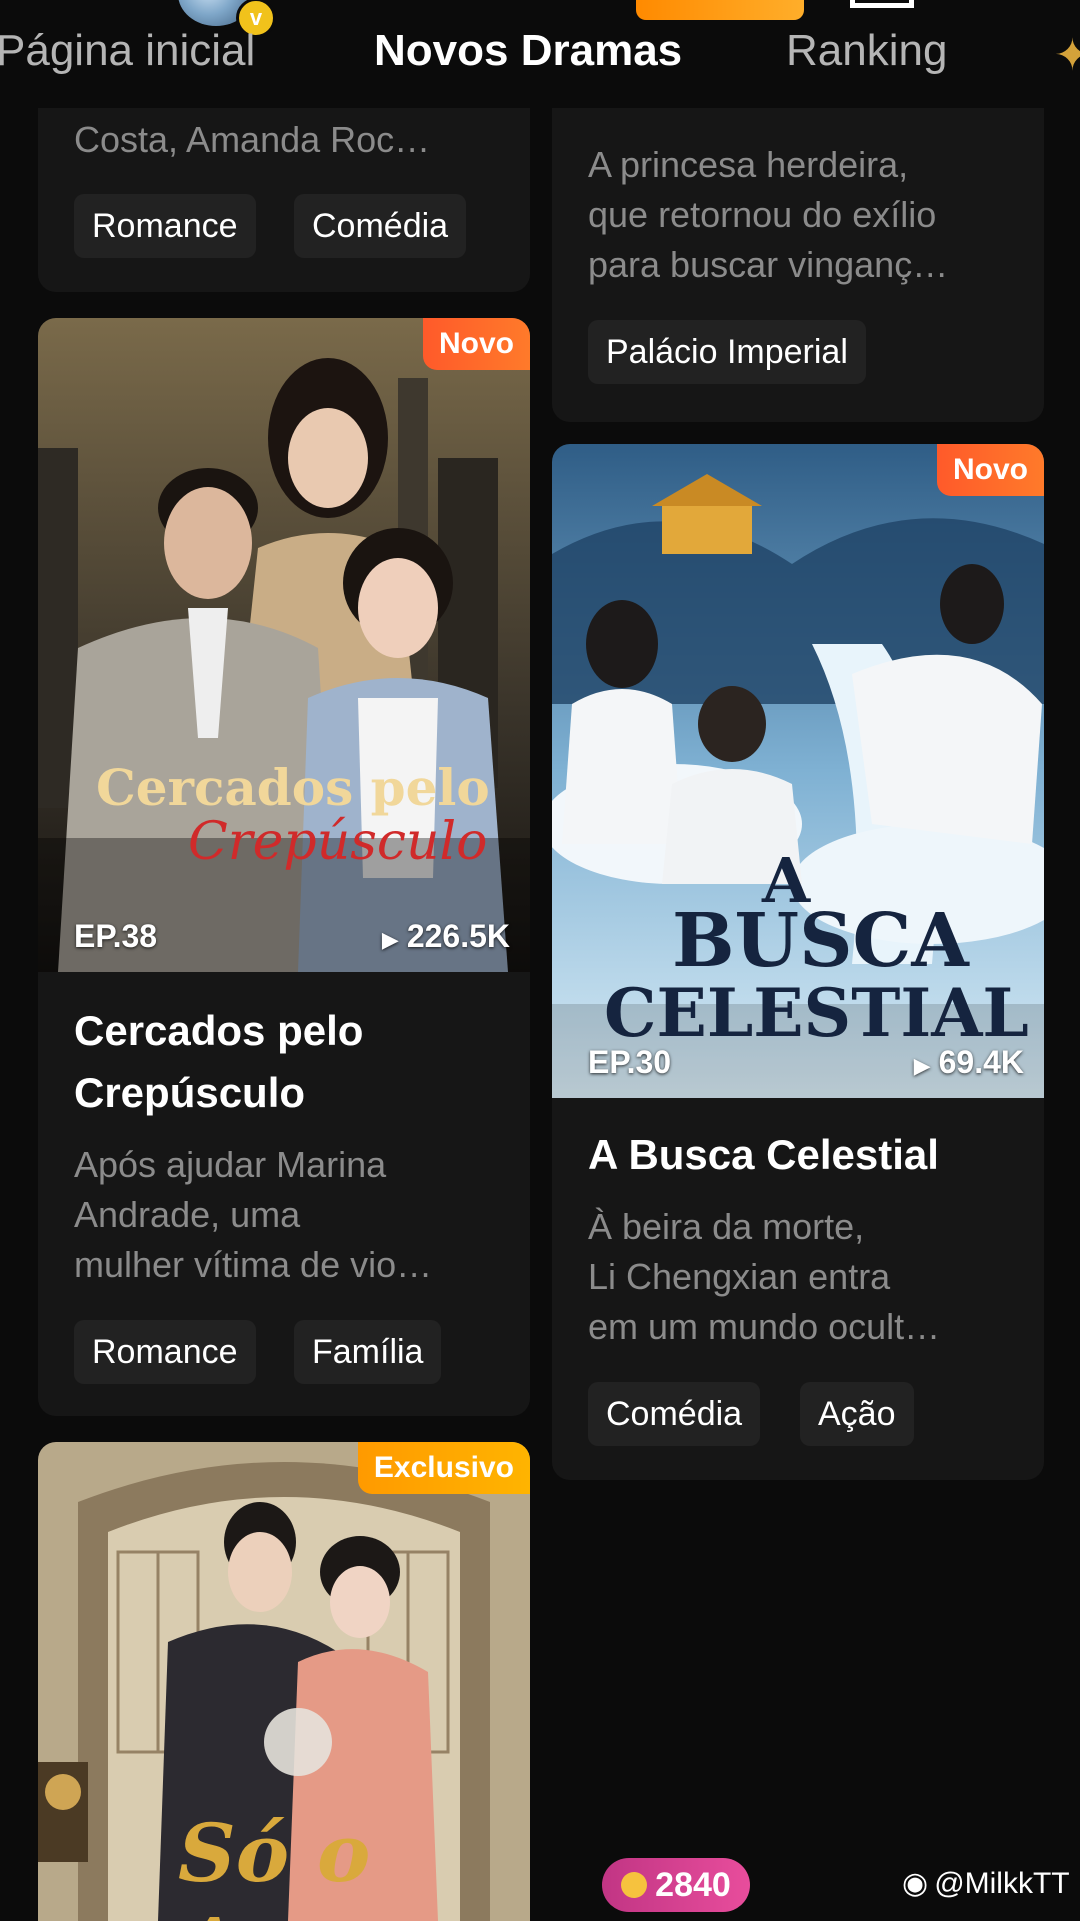 The height and width of the screenshot is (1921, 1080). I want to click on cover-title-line-3: CELESTIAL, so click(816, 1013).